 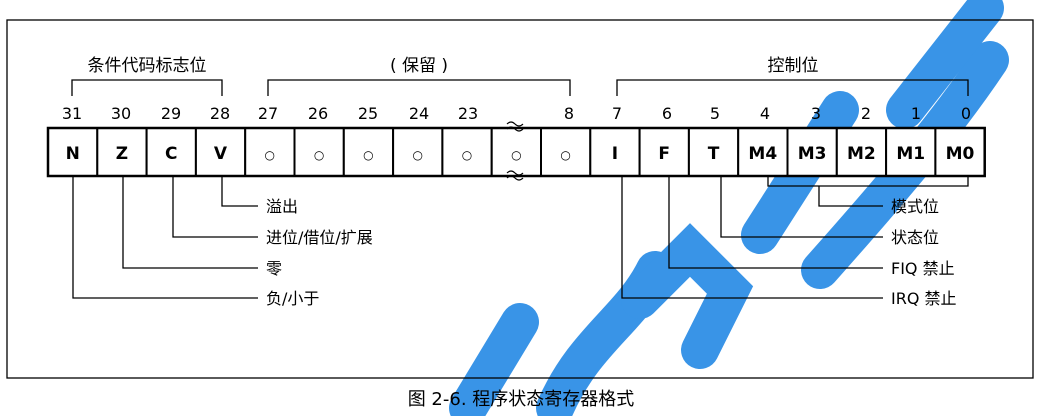 What do you see at coordinates (924, 298) in the screenshot?
I see `label-irq: IRQ 禁止` at bounding box center [924, 298].